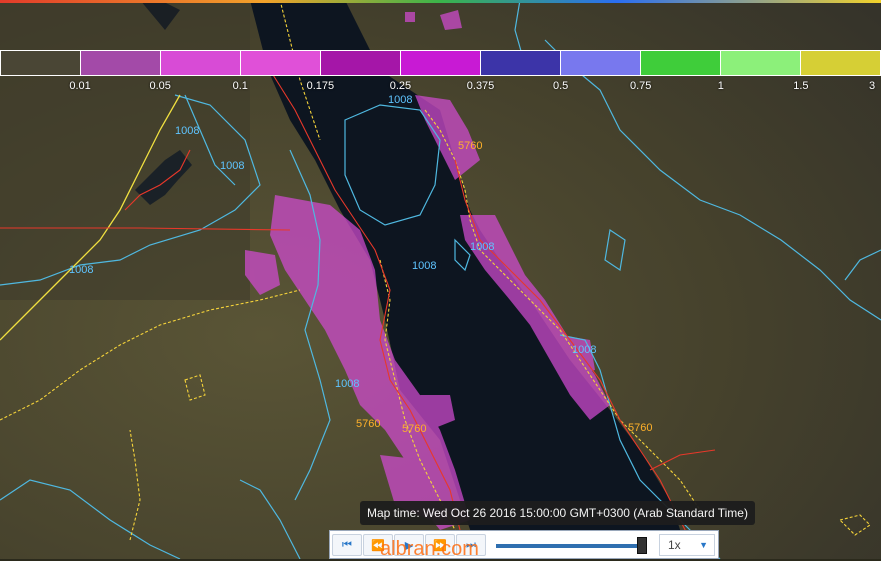  What do you see at coordinates (480, 86) in the screenshot?
I see `legend-tick-label: 0.375` at bounding box center [480, 86].